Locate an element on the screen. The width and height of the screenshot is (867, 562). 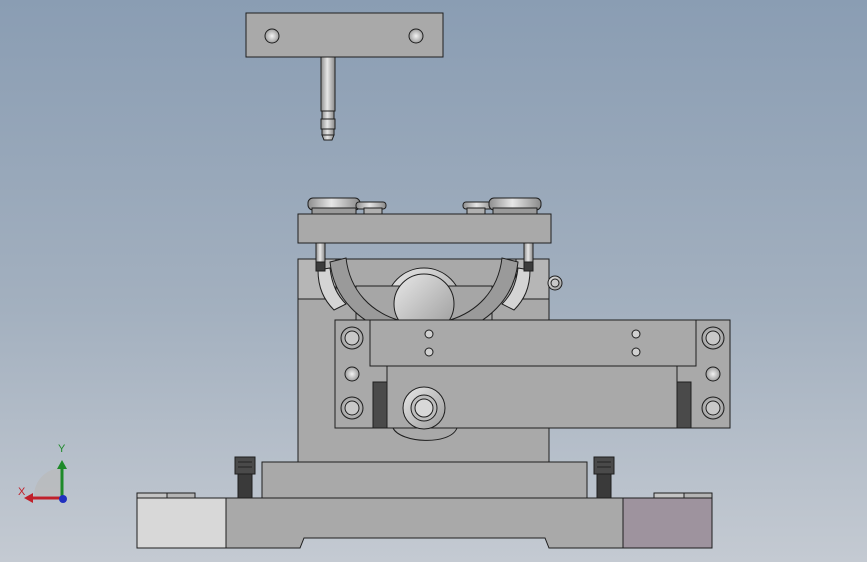
base-insert-right-lip is located at coordinates (669, 495).